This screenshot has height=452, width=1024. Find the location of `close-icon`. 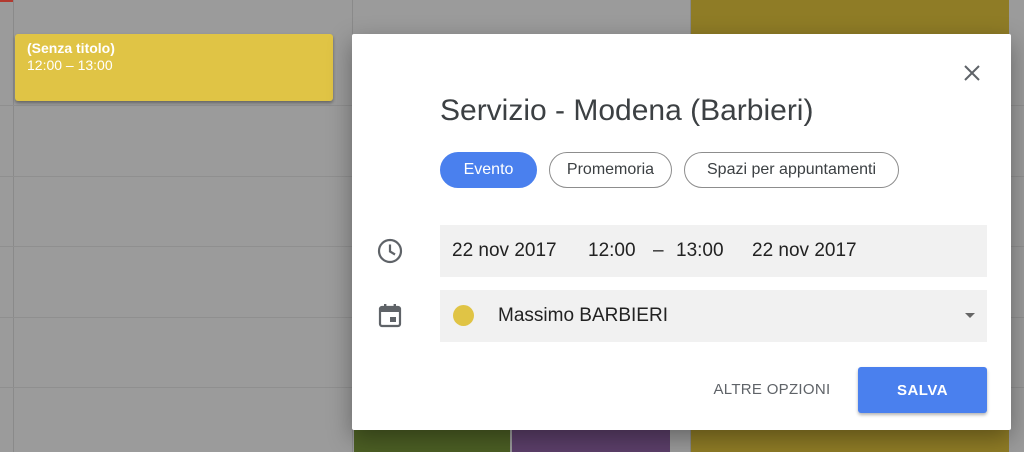

close-icon is located at coordinates (972, 73).